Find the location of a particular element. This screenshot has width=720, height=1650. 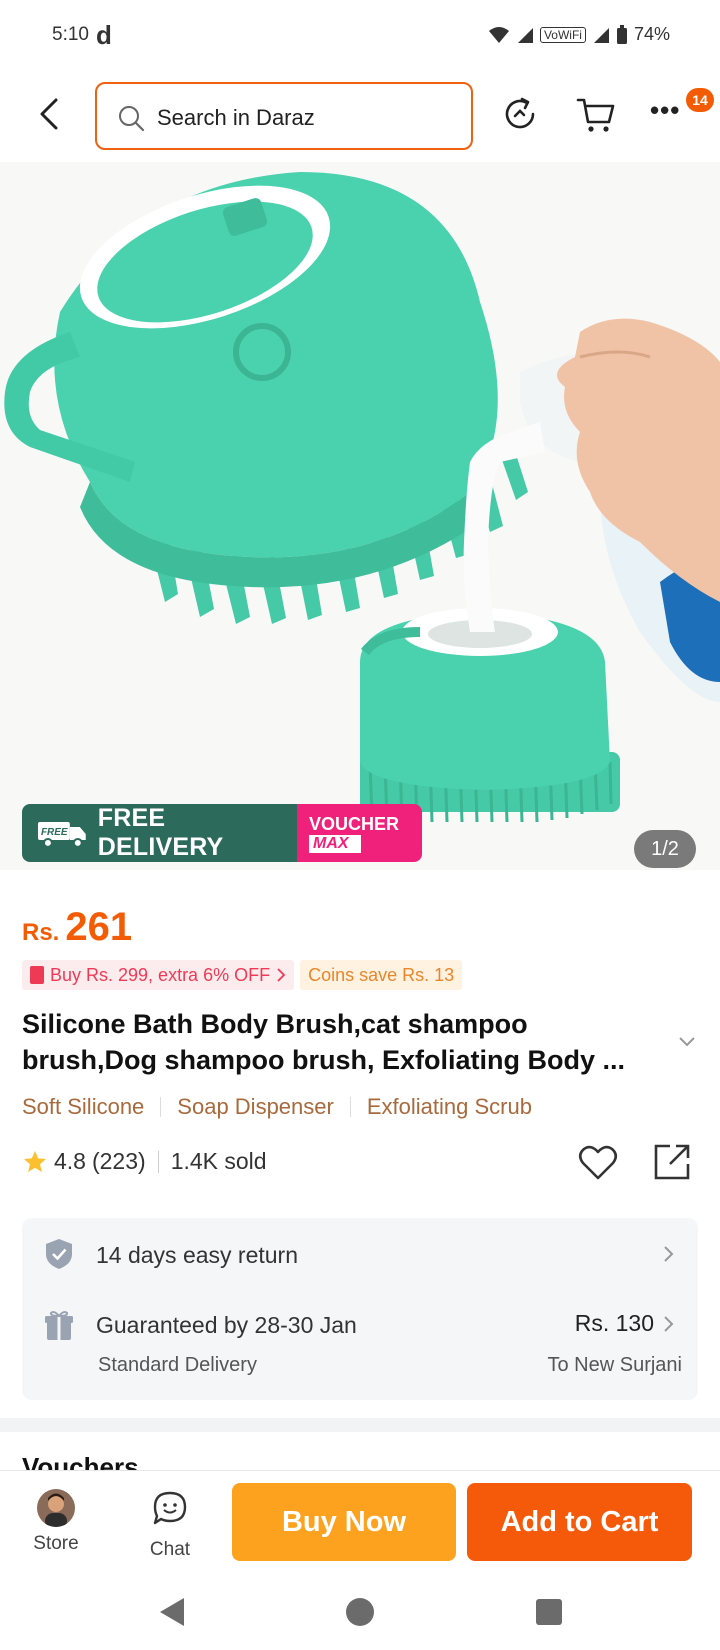

return-policy-label: 14 days easy return is located at coordinates (197, 1255).